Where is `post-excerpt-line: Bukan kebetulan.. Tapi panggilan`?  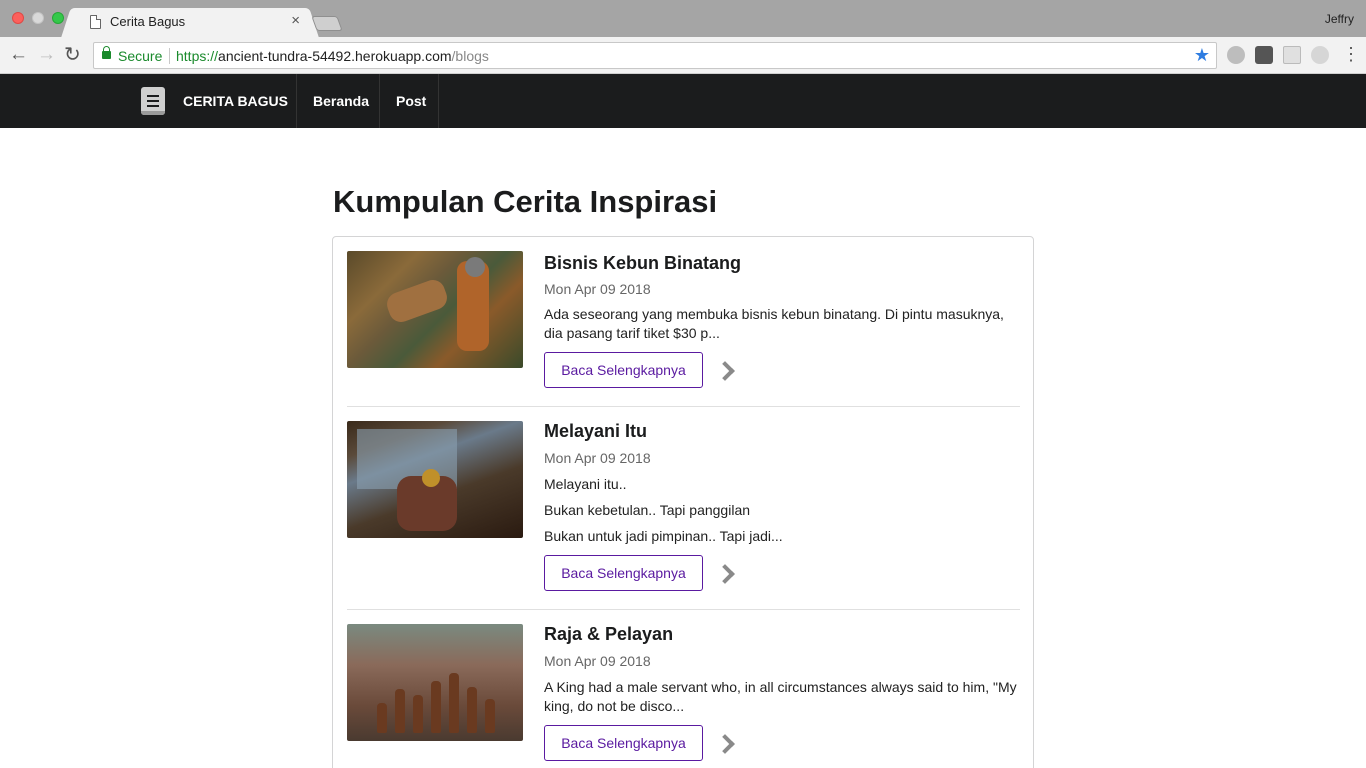 post-excerpt-line: Bukan kebetulan.. Tapi panggilan is located at coordinates (647, 510).